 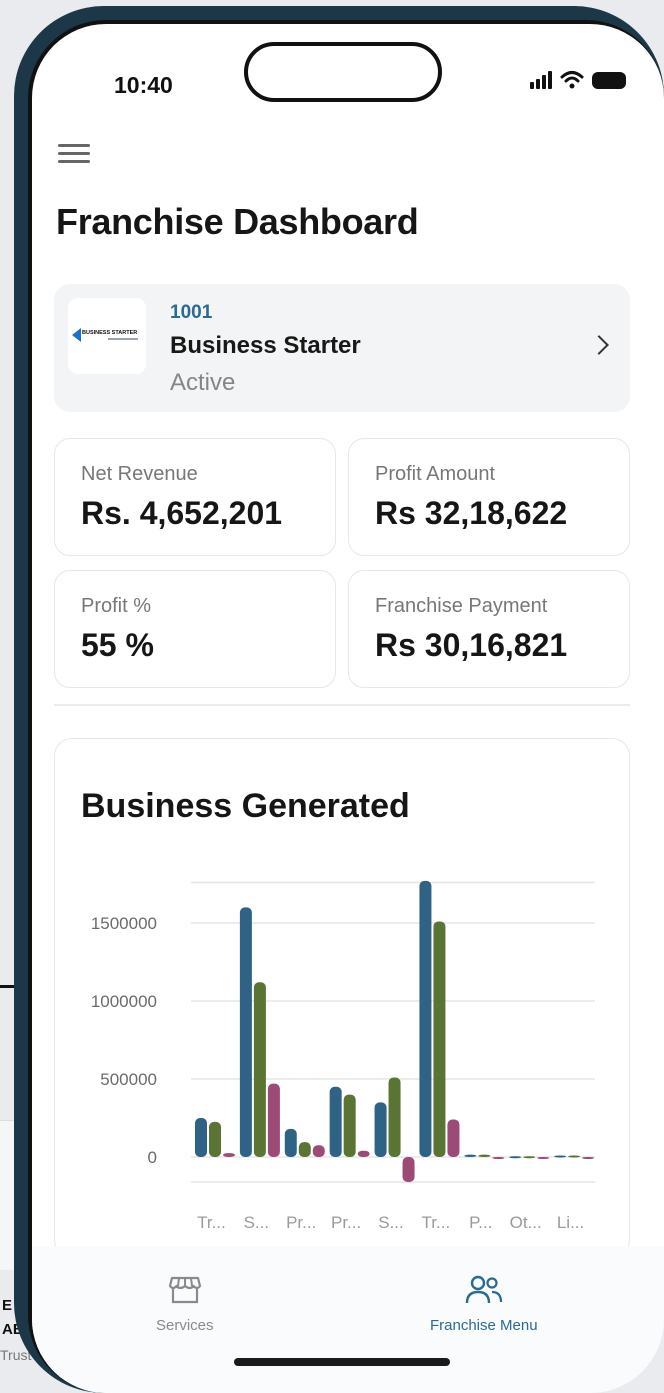 What do you see at coordinates (74, 156) in the screenshot?
I see `hamburger-menu-icon` at bounding box center [74, 156].